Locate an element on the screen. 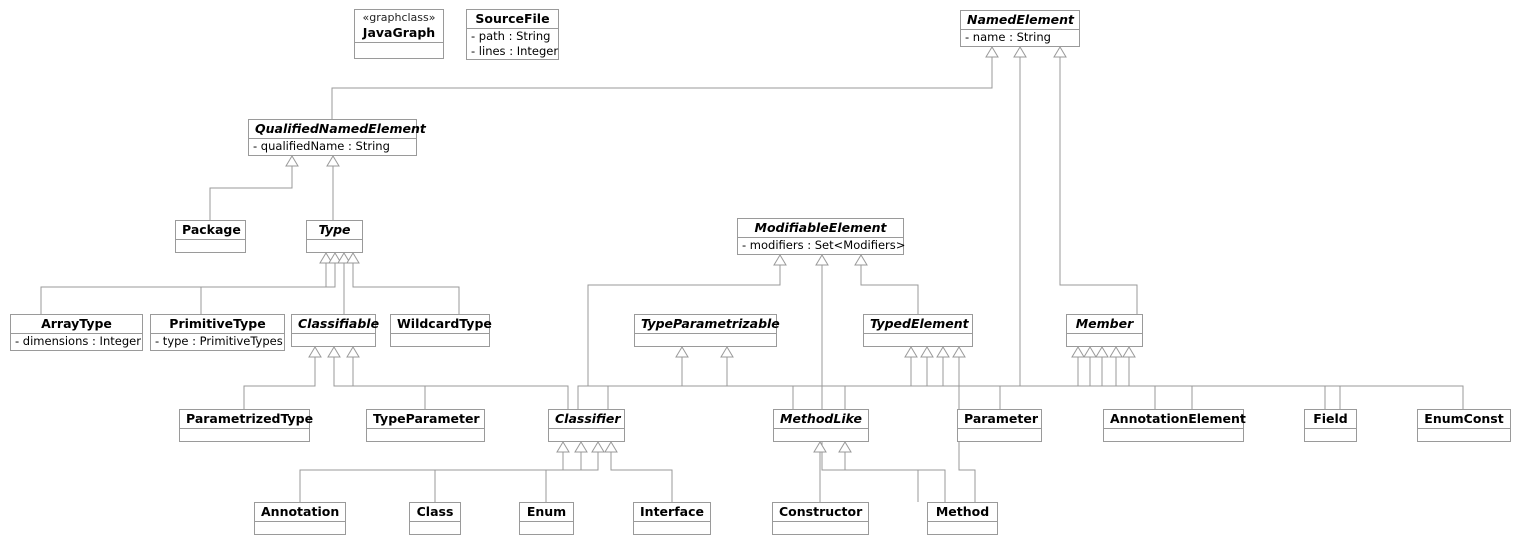 The height and width of the screenshot is (548, 1519). class-box-annotation: Annotation is located at coordinates (300, 518).